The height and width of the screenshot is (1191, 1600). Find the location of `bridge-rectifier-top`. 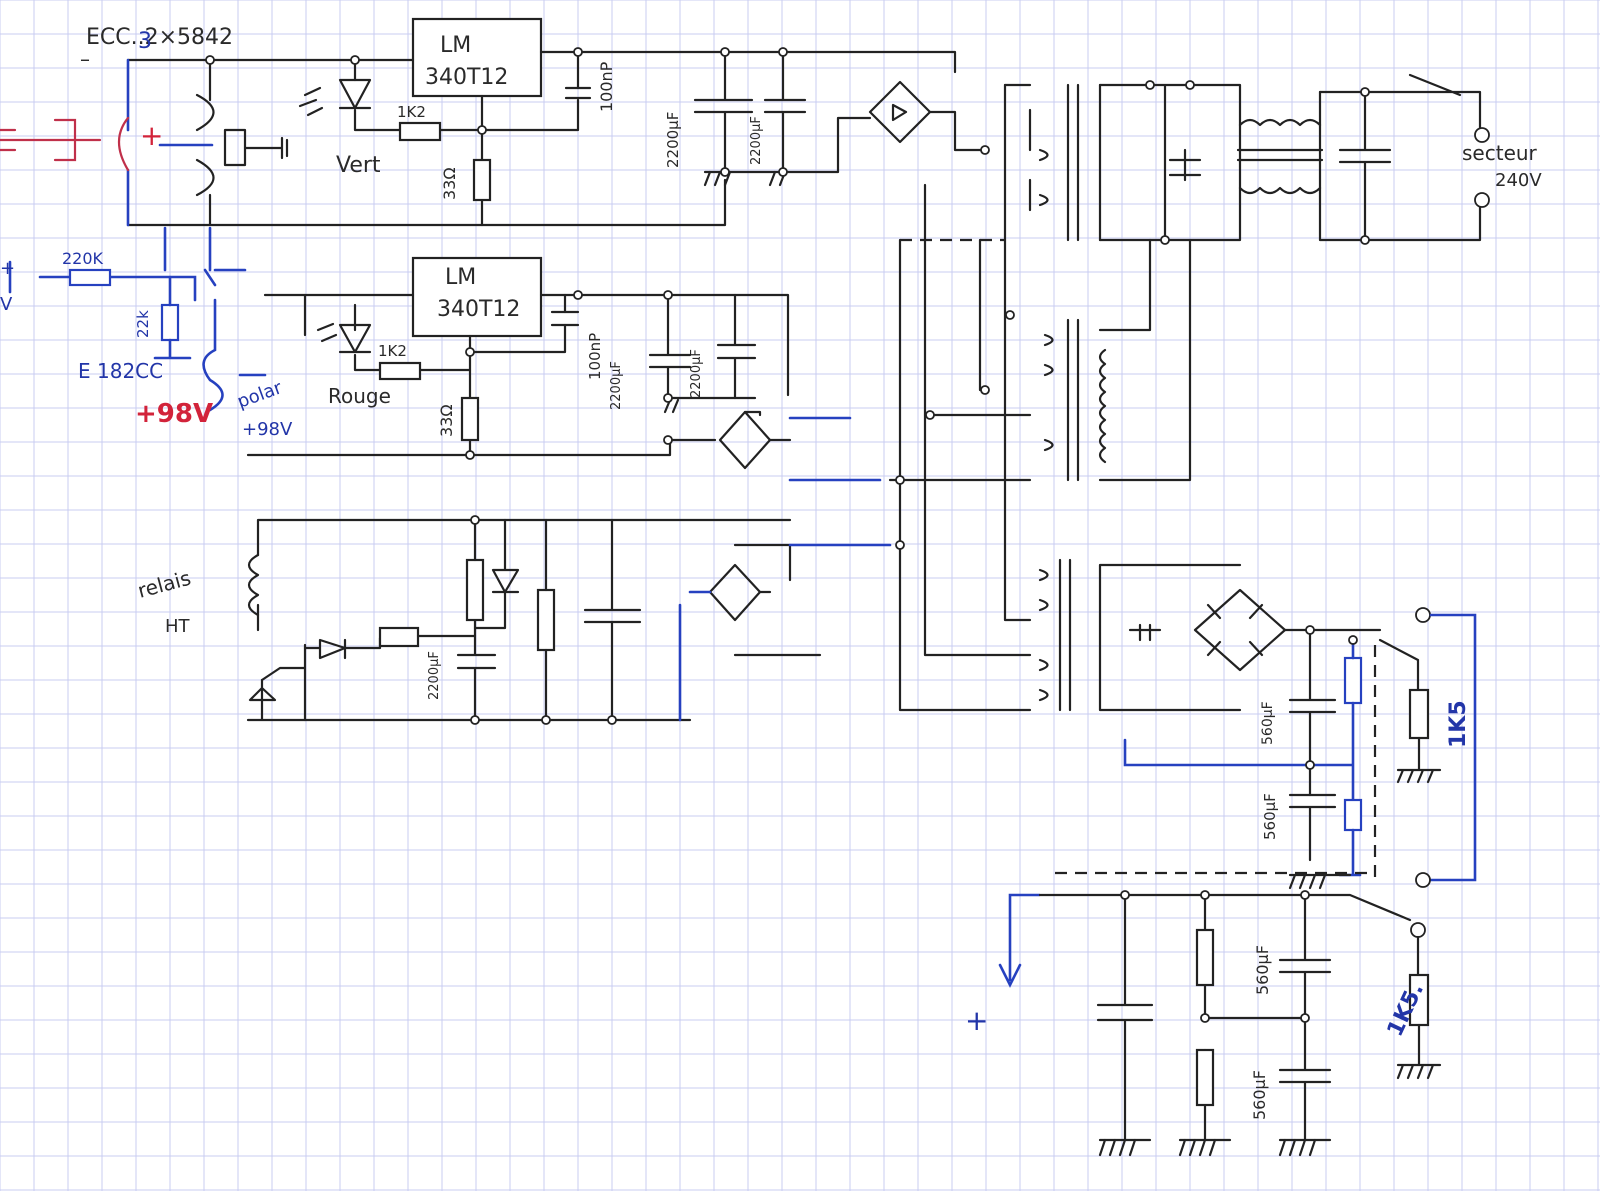

bridge-rectifier-top is located at coordinates (900, 112).